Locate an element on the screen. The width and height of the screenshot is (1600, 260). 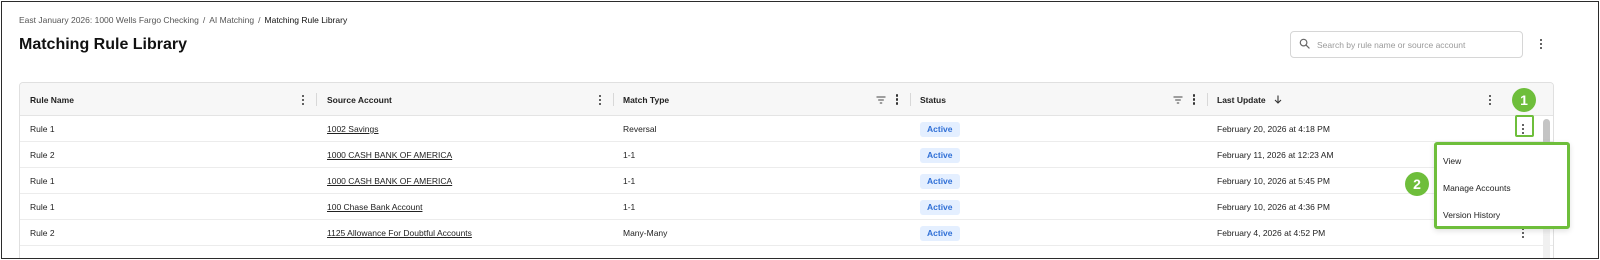
column-header-match-type: Match Type is located at coordinates (646, 99).